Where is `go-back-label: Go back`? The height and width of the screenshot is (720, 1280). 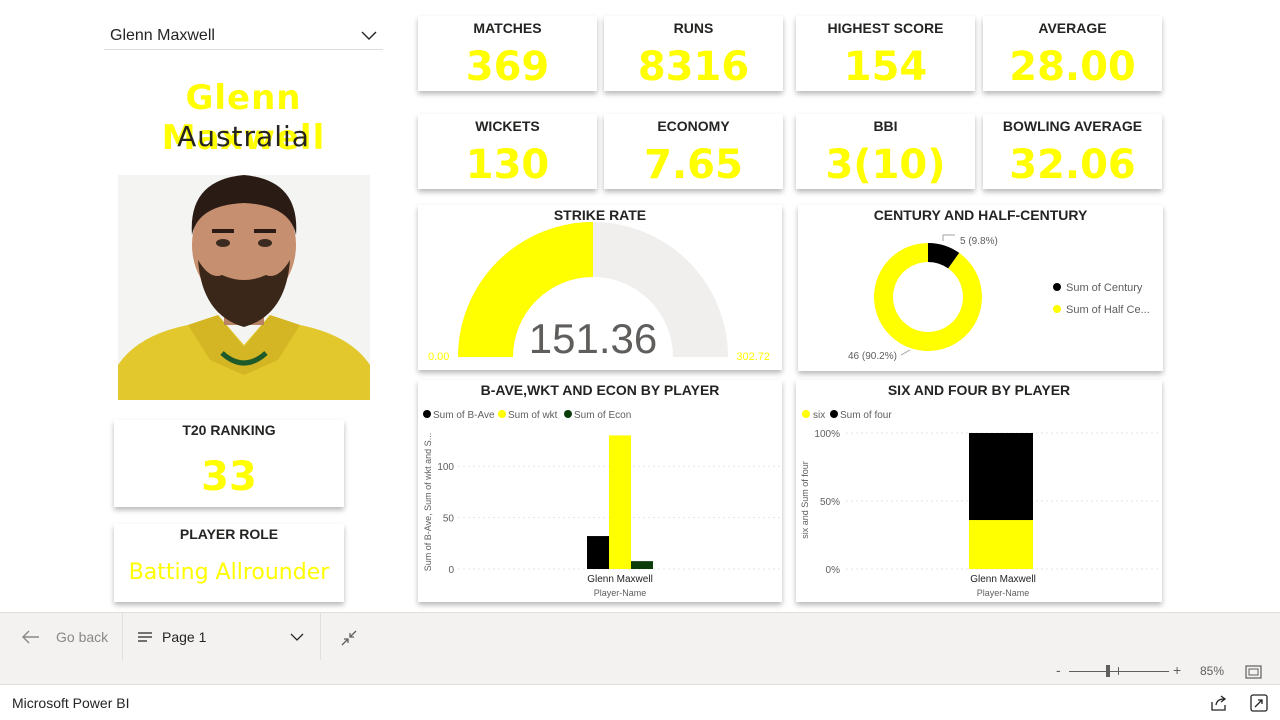 go-back-label: Go back is located at coordinates (82, 637).